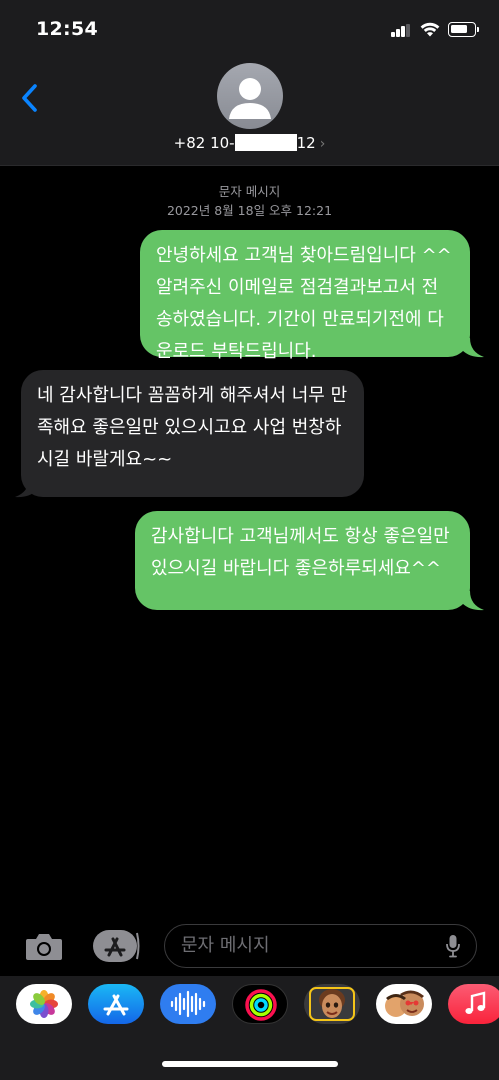  I want to click on status-time: 12:54, so click(67, 29).